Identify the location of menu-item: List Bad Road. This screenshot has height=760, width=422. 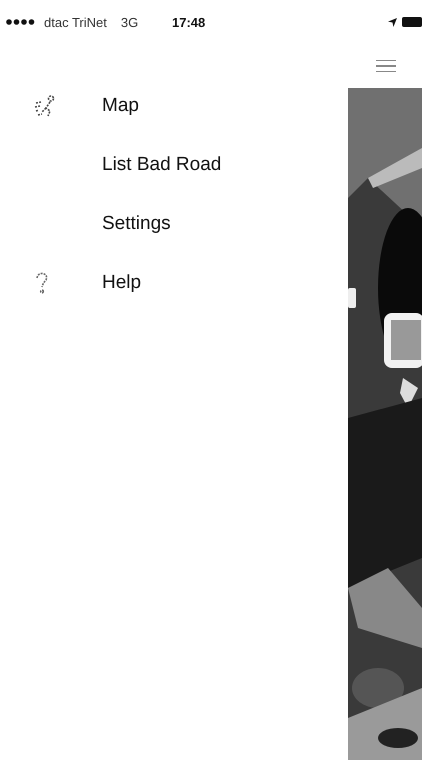
(111, 164).